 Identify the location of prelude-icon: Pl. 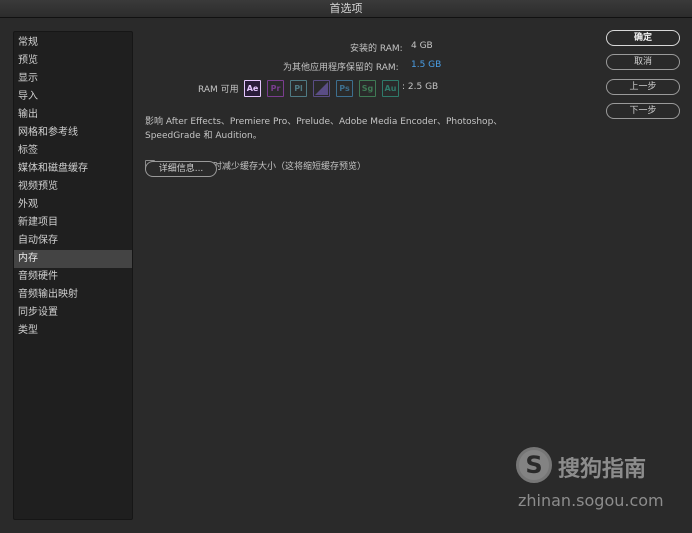
(298, 88).